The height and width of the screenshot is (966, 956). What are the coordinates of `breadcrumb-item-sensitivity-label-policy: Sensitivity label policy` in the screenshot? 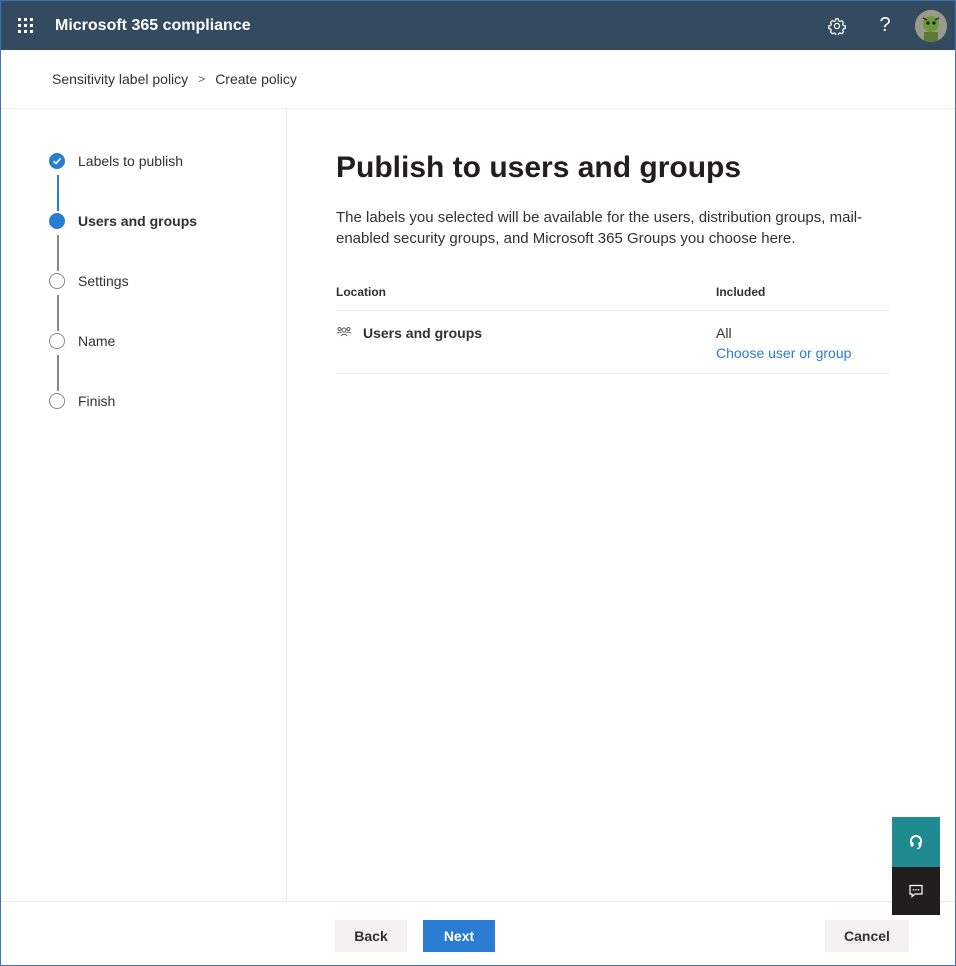 It's located at (120, 79).